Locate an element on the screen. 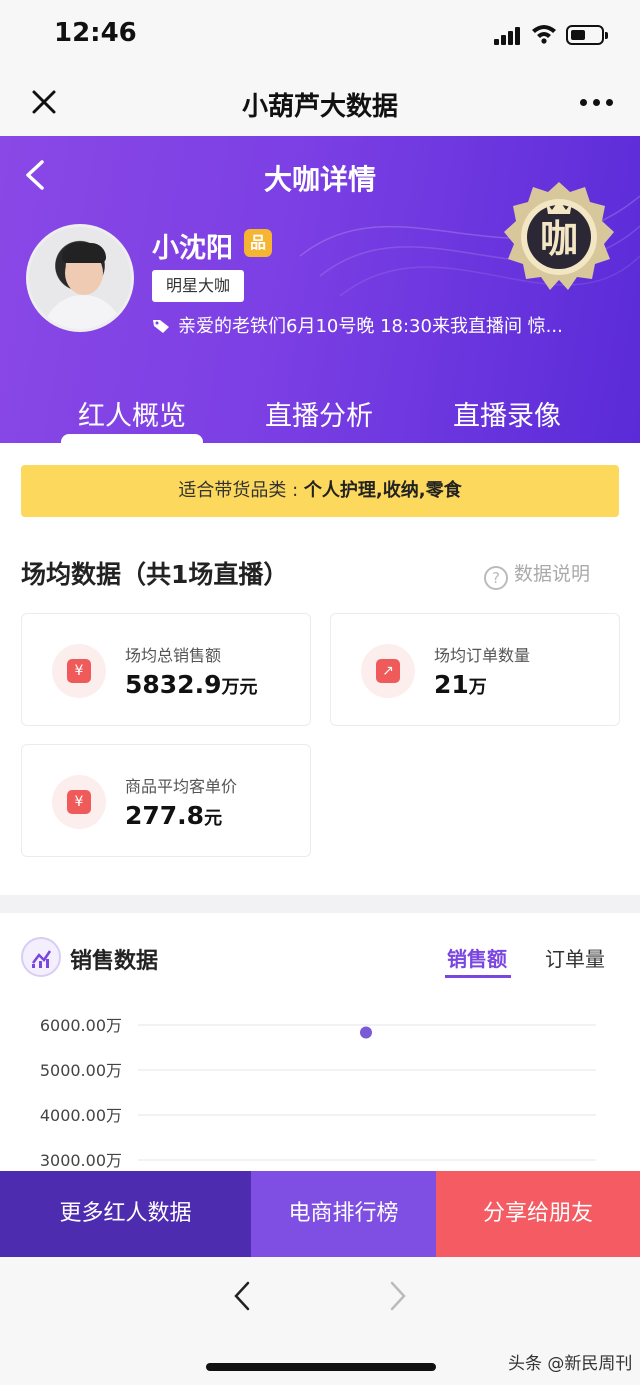  tab-order-count: 订单量 is located at coordinates (575, 957).